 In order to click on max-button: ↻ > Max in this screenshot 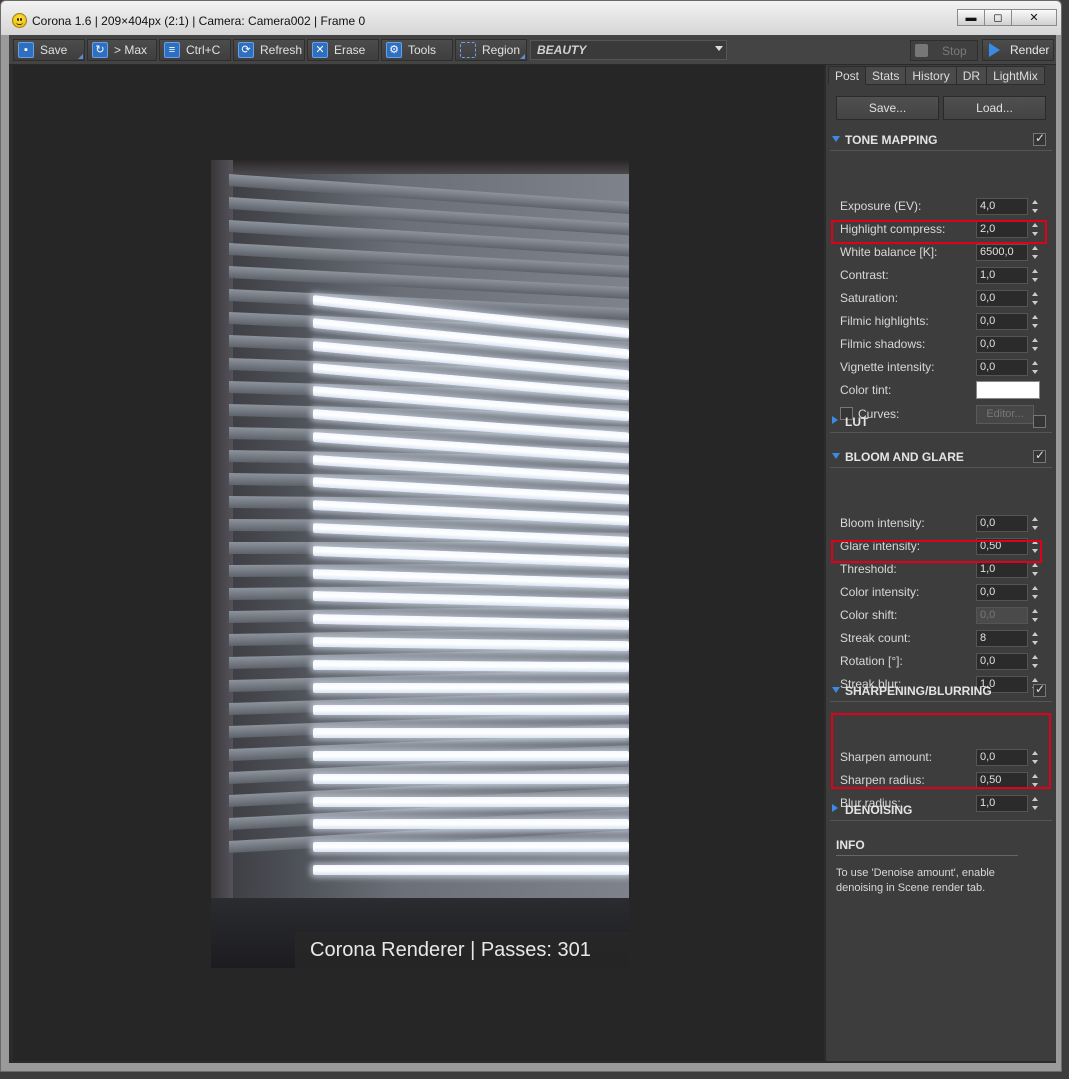, I will do `click(122, 50)`.